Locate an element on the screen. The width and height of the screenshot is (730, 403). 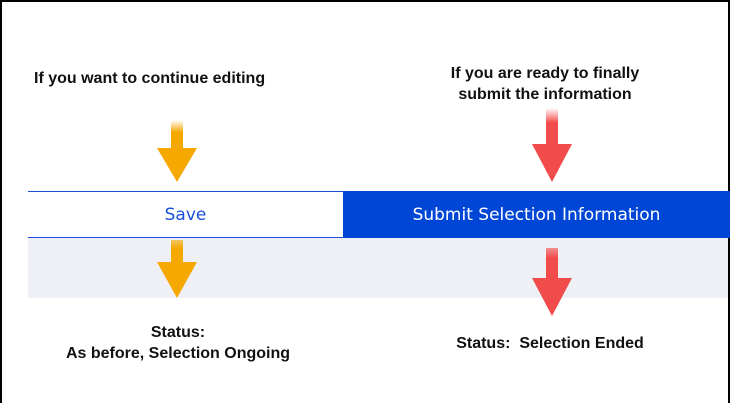
save-intent-text: If you want to continue editing is located at coordinates (150, 78).